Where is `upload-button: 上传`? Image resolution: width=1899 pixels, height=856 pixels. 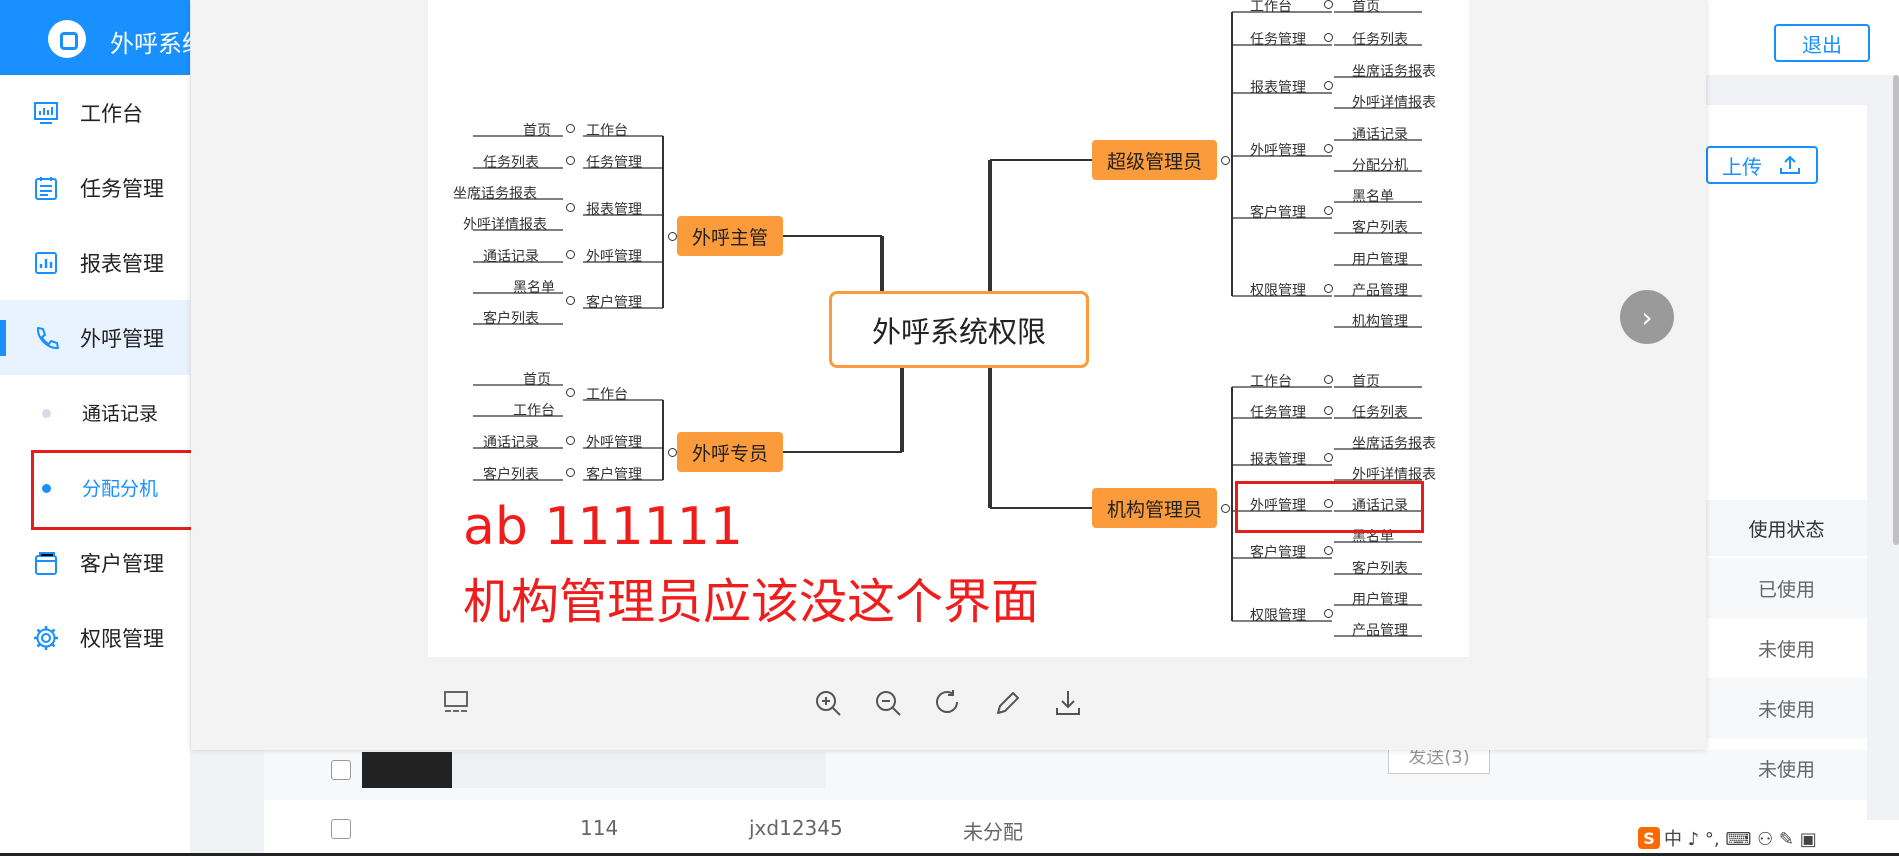 upload-button: 上传 is located at coordinates (1762, 165).